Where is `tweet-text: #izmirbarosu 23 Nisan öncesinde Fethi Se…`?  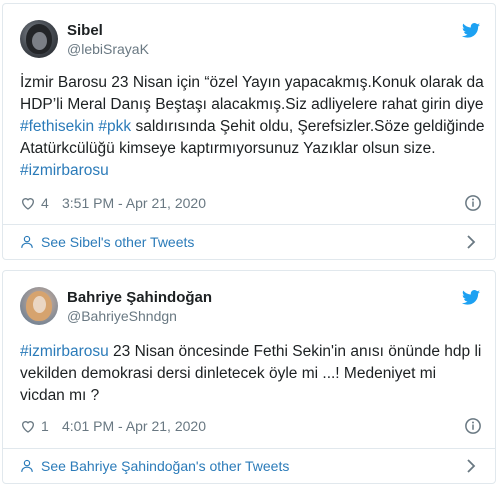 tweet-text: #izmirbarosu 23 Nisan öncesinde Fethi Se… is located at coordinates (252, 374).